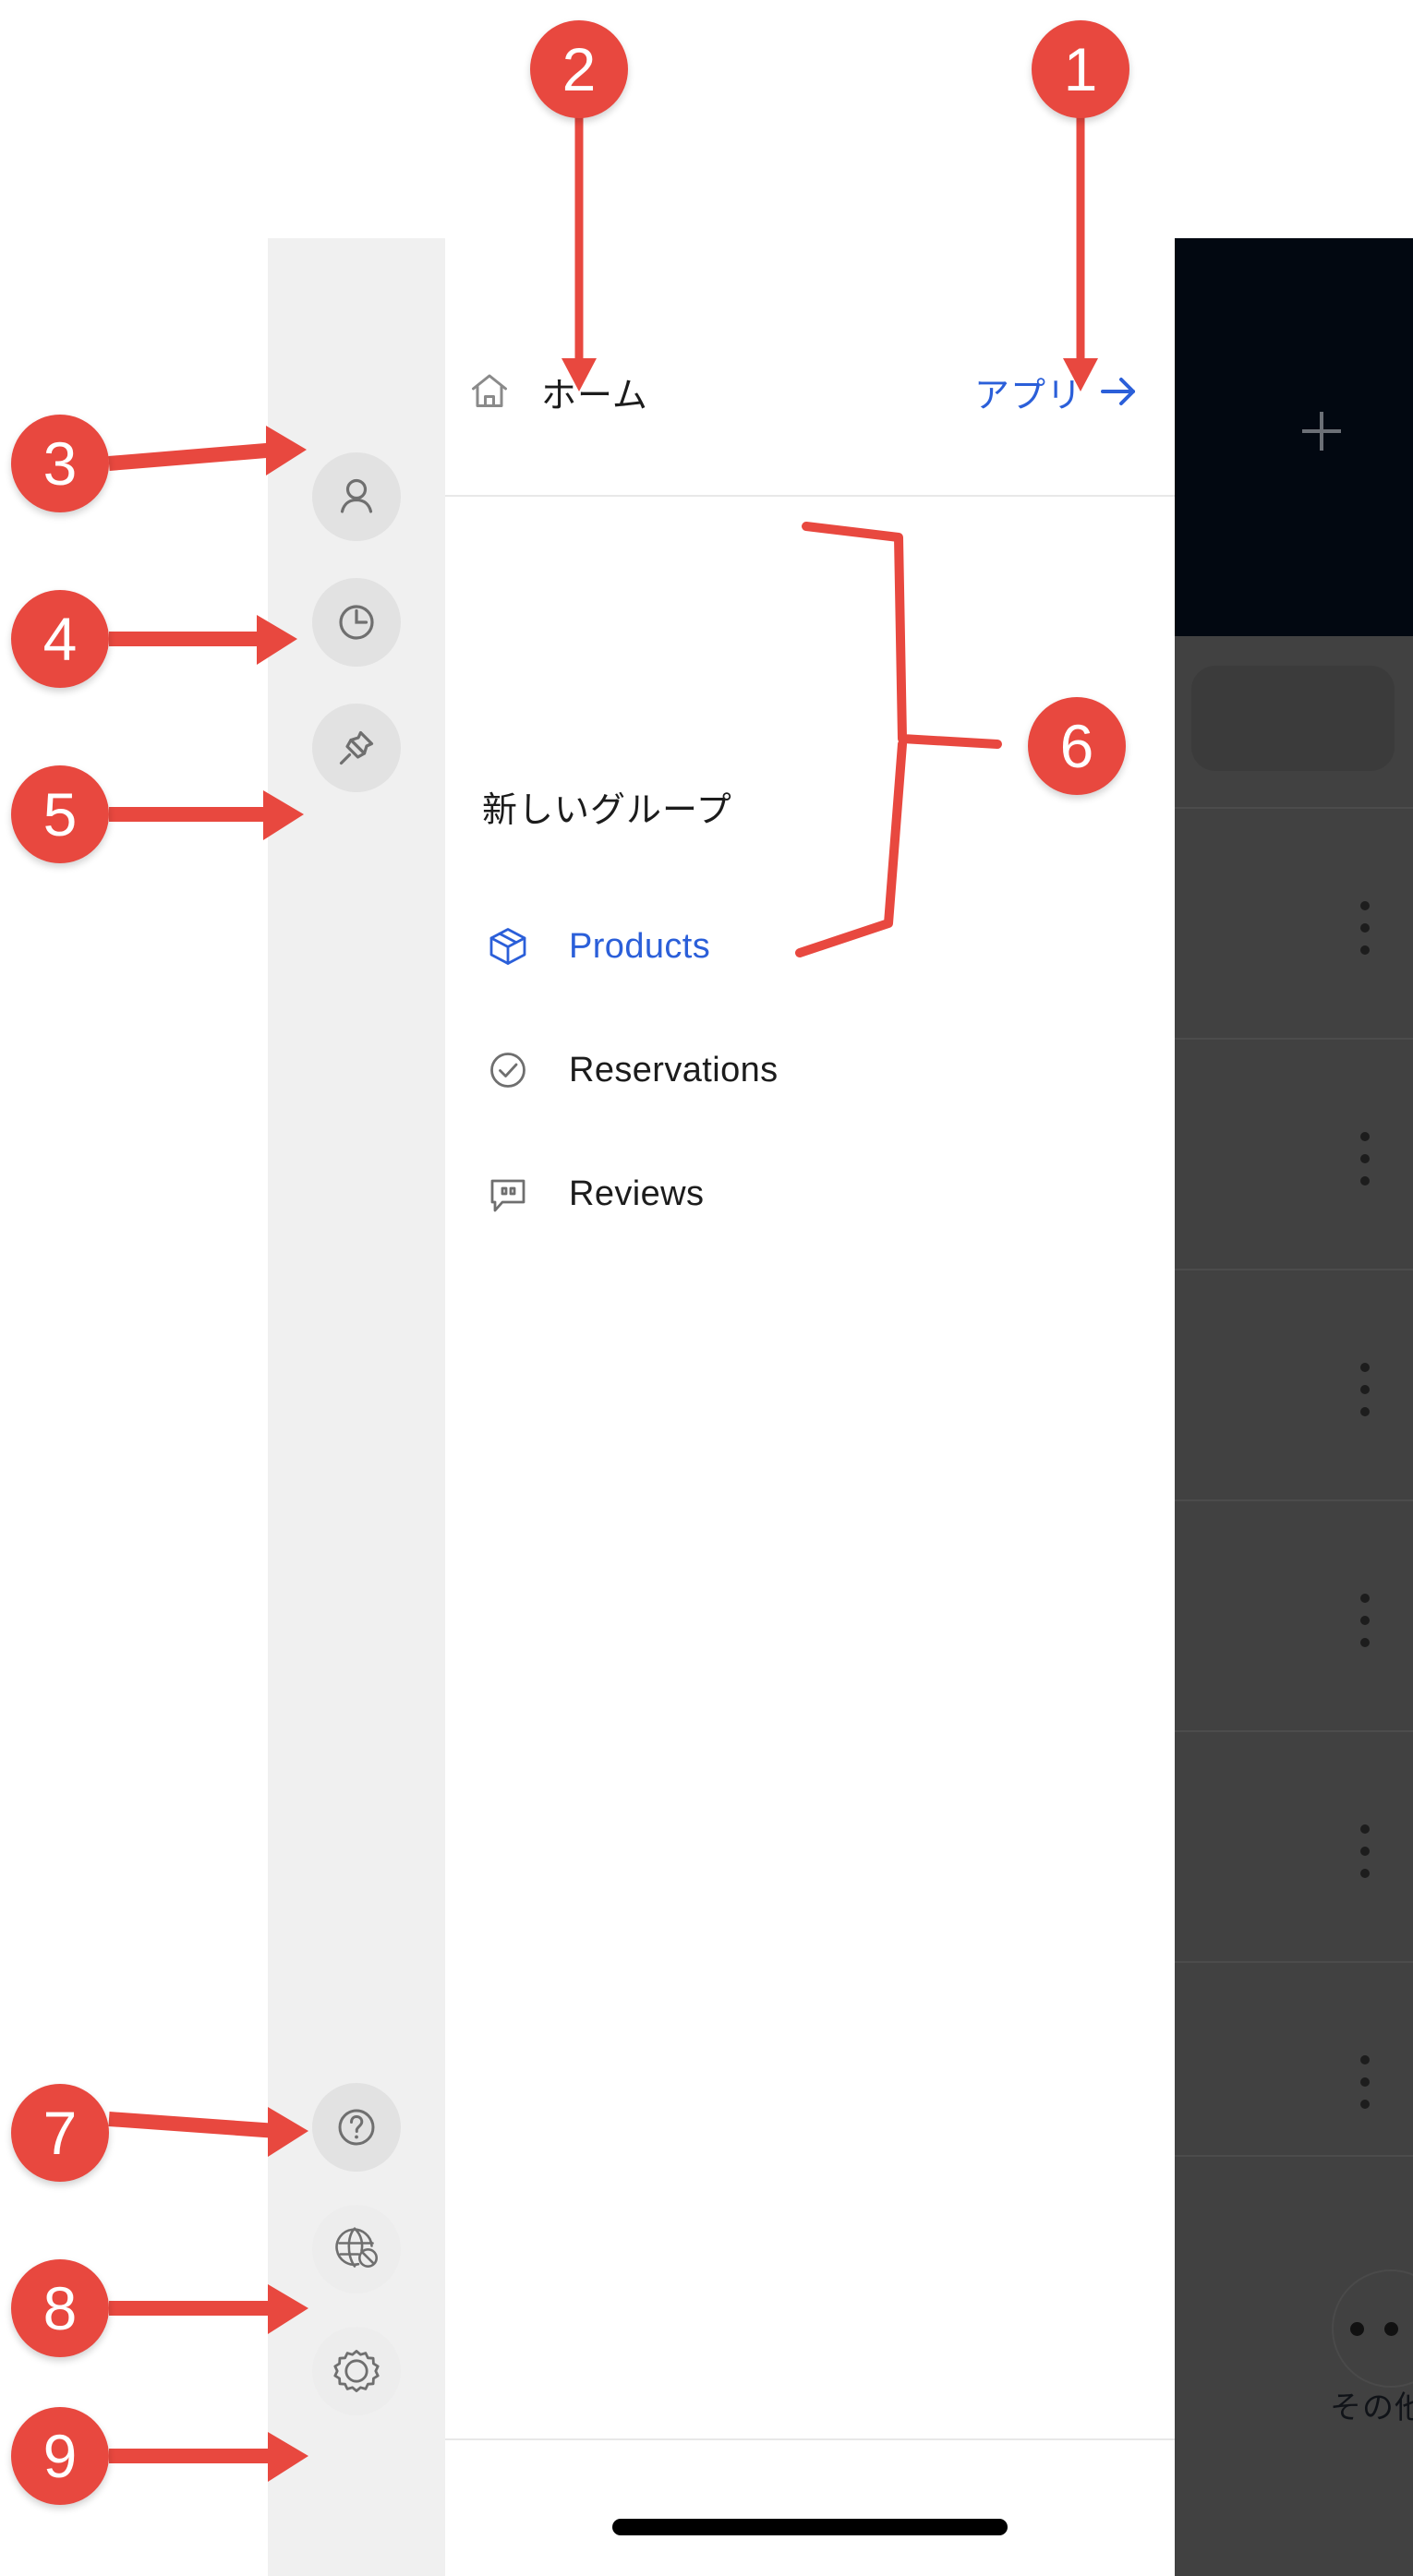  Describe the element at coordinates (810, 2439) in the screenshot. I see `drawer-footer-divider` at that location.